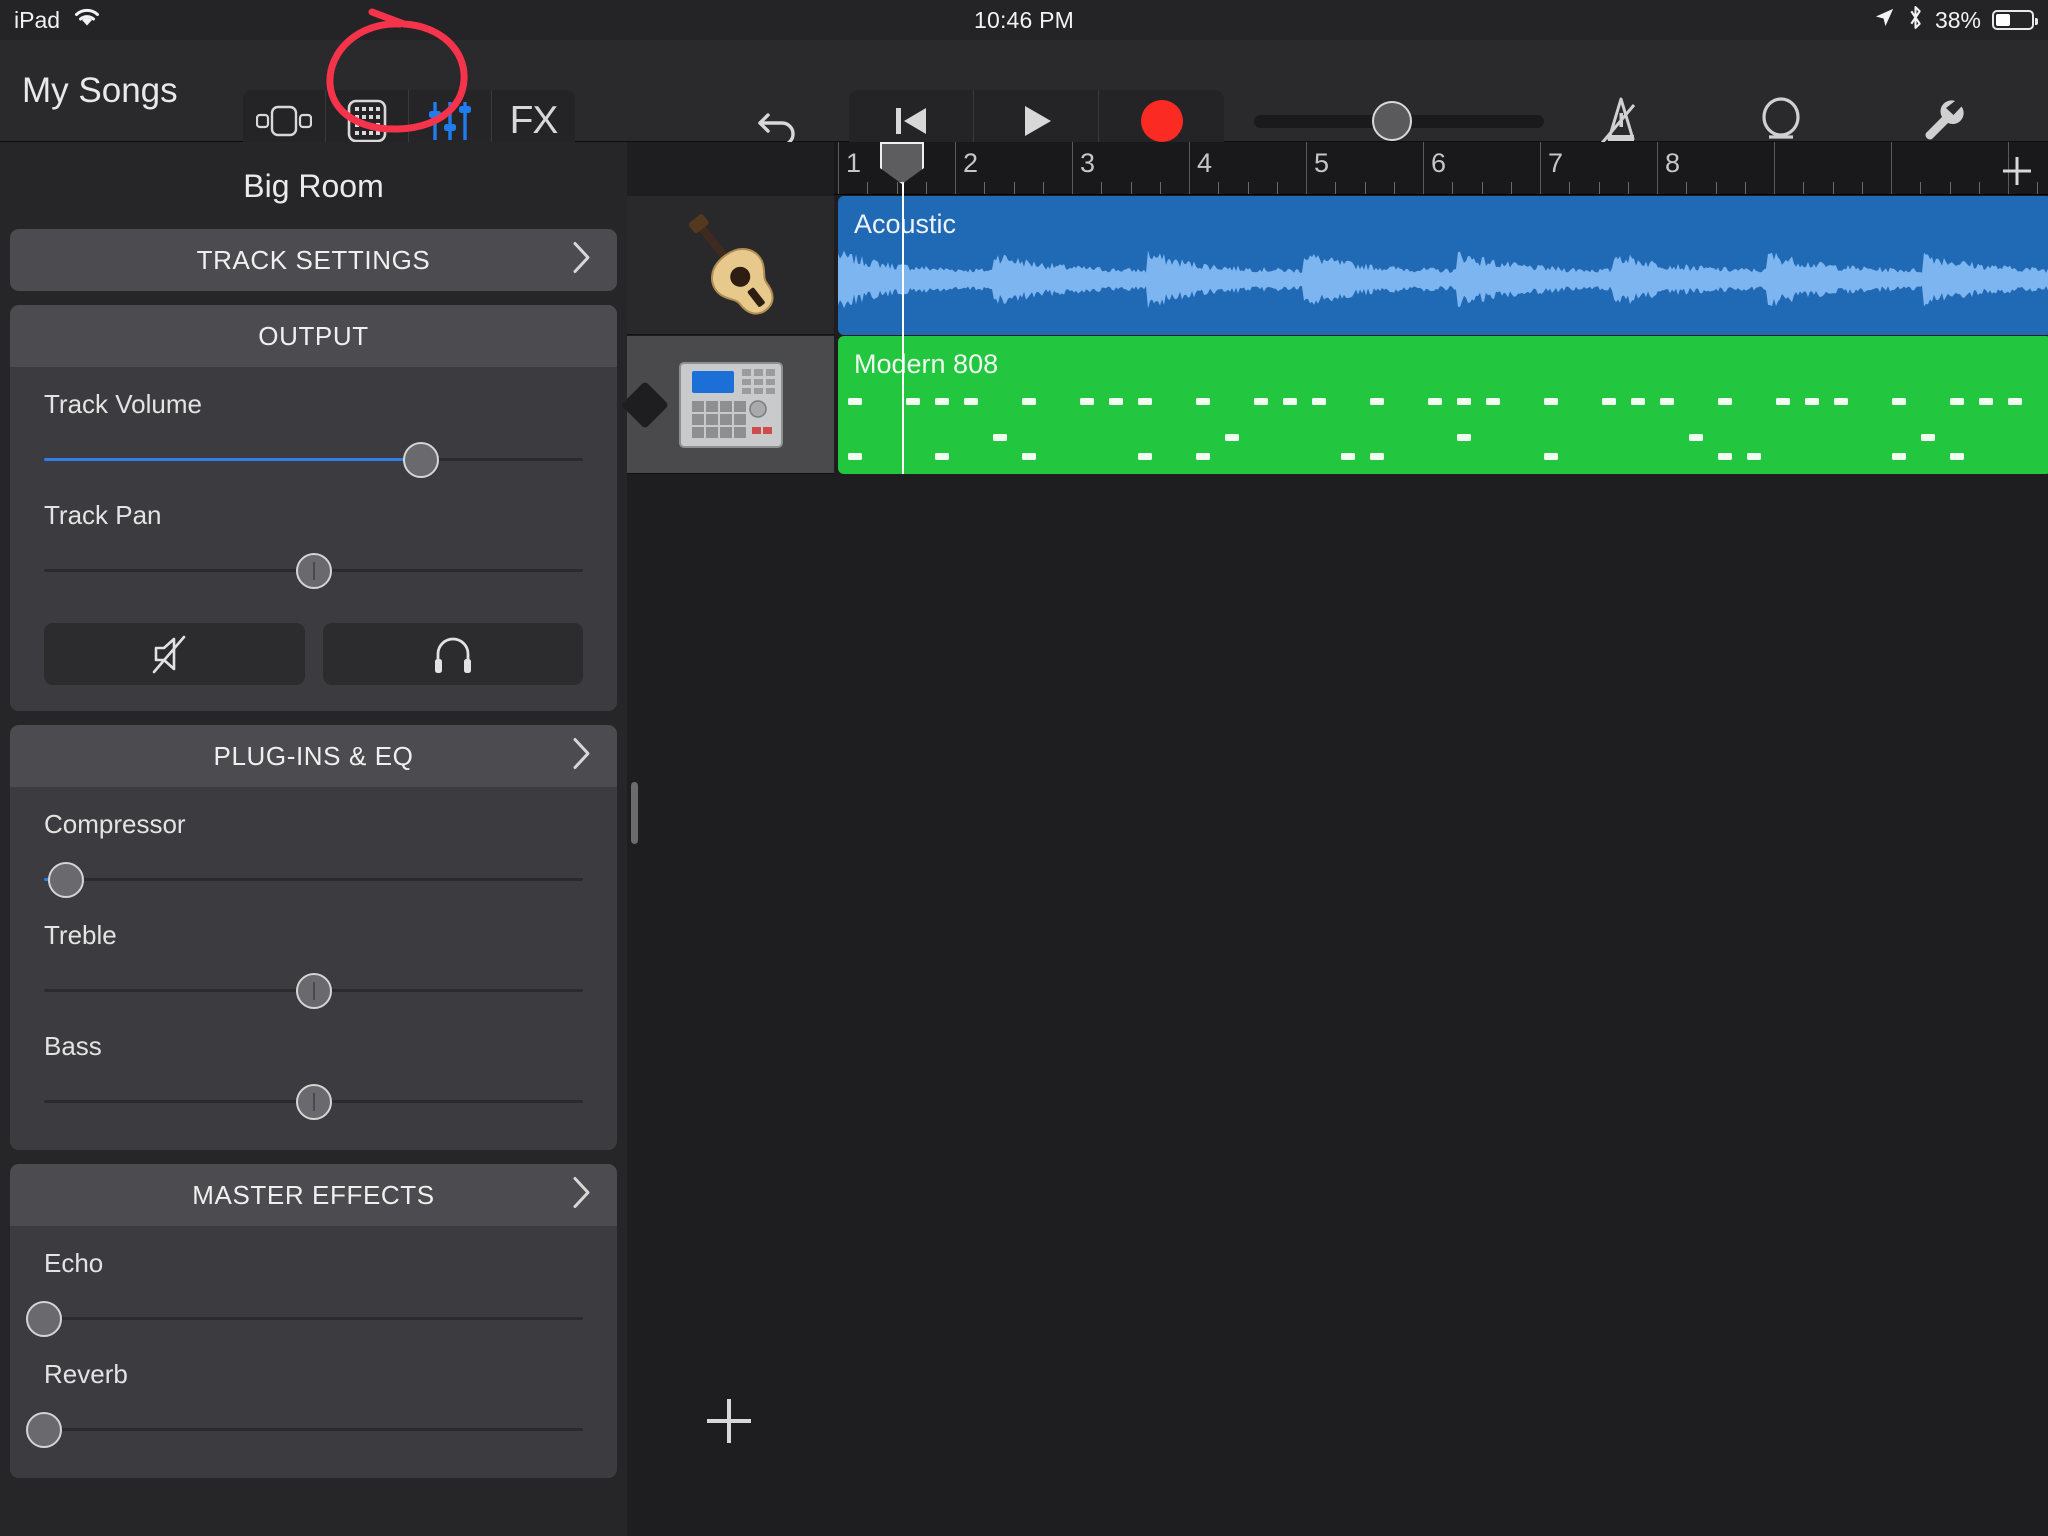 The image size is (2048, 1536). I want to click on location-arrow-icon, so click(1884, 20).